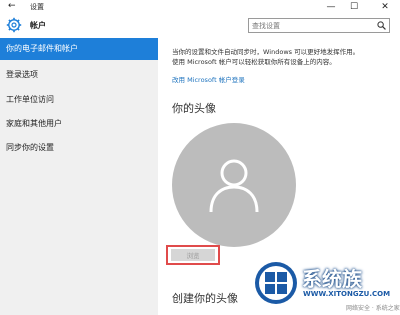  Describe the element at coordinates (79, 148) in the screenshot. I see `sidebar-item-sync-settings: 同步你的设置` at that location.